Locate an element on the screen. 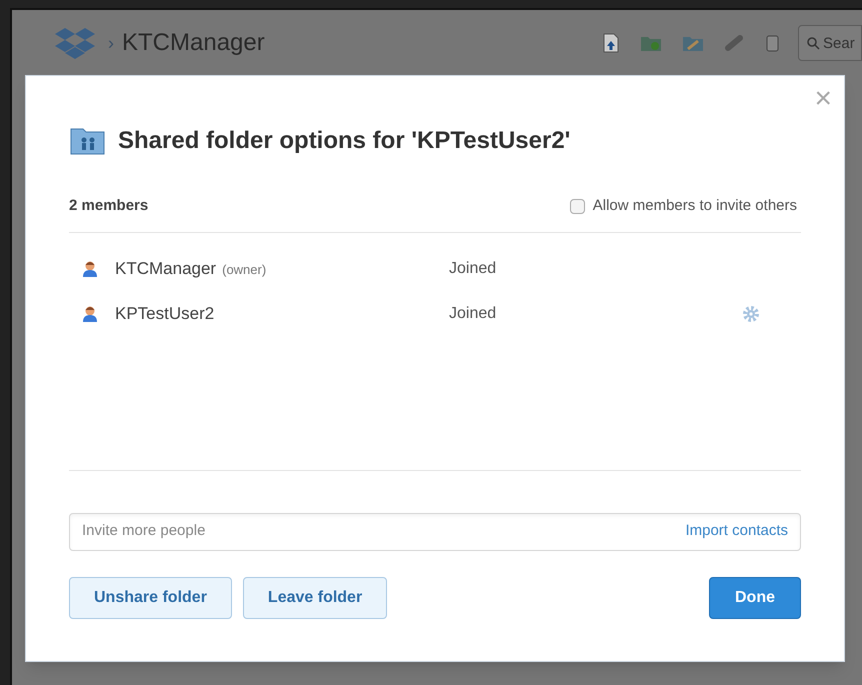  close-button: × is located at coordinates (823, 99).